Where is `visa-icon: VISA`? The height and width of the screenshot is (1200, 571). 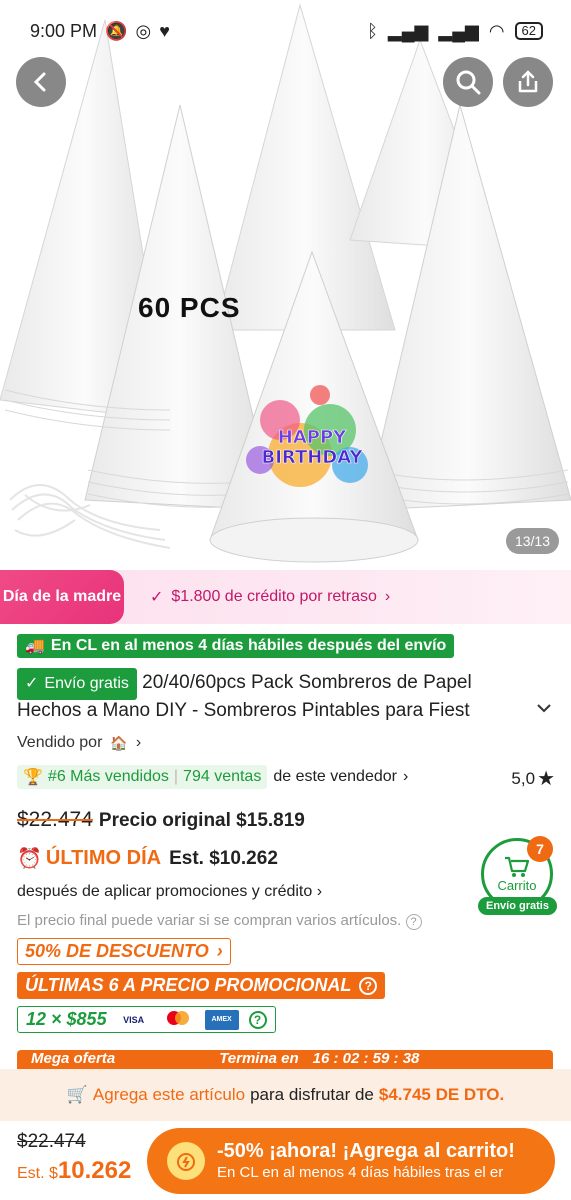 visa-icon: VISA is located at coordinates (133, 1019).